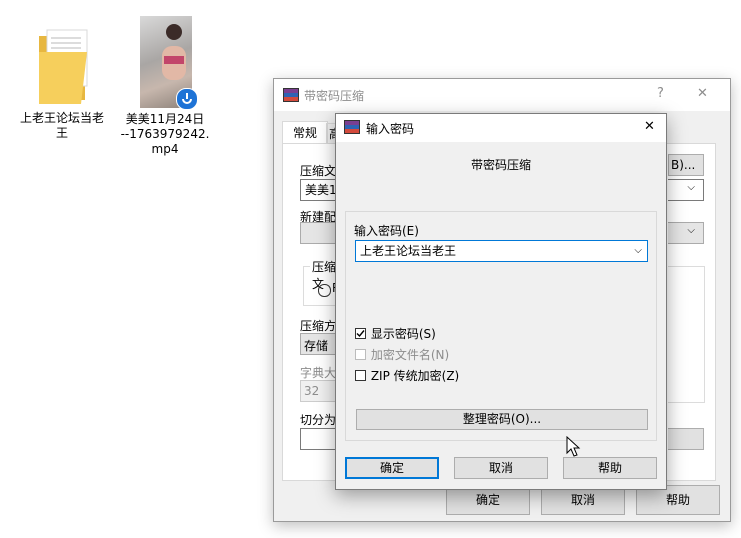 This screenshot has height=538, width=741. I want to click on desktop-video-item: 美美11月24日 --1763979242. mp4, so click(165, 89).